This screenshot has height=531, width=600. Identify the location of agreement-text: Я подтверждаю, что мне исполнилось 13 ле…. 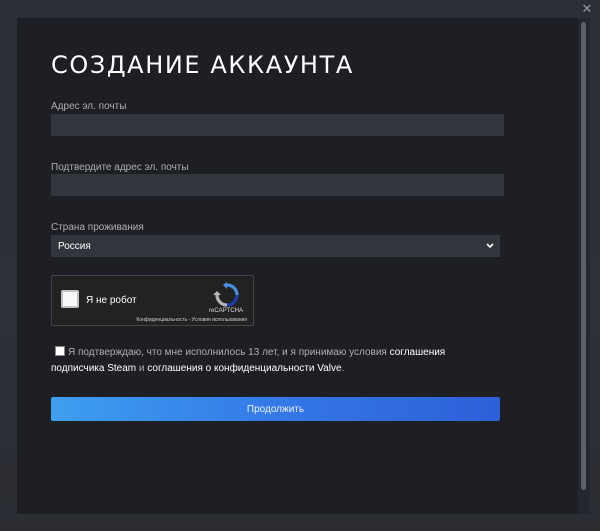
(276, 361).